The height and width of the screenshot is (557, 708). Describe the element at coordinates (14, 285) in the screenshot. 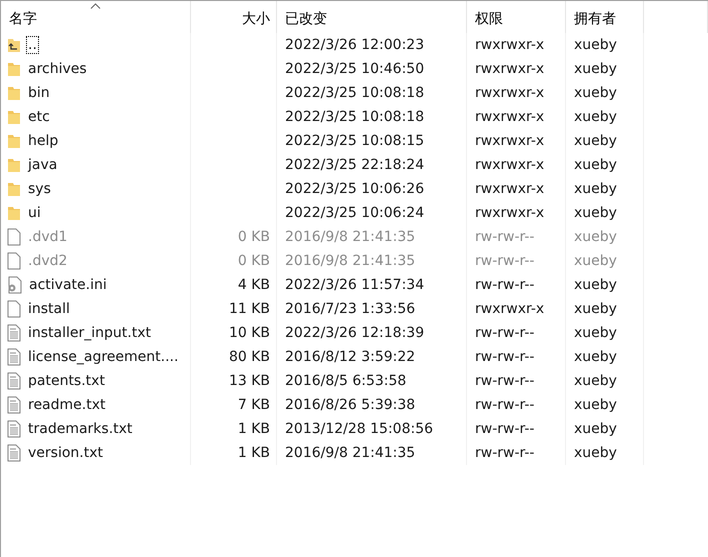

I see `settings-file-icon` at that location.